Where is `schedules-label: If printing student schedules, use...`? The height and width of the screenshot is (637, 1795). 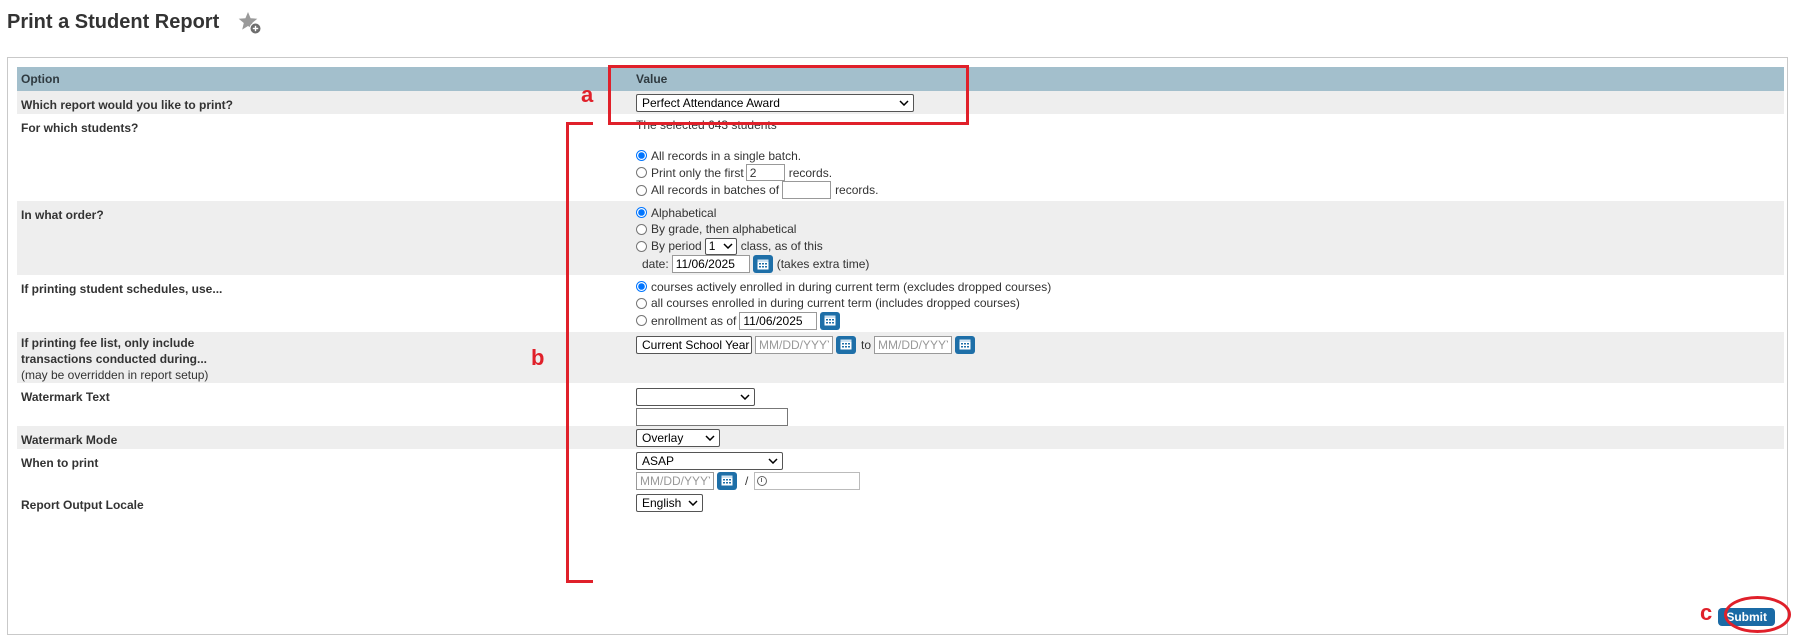 schedules-label: If printing student schedules, use... is located at coordinates (122, 289).